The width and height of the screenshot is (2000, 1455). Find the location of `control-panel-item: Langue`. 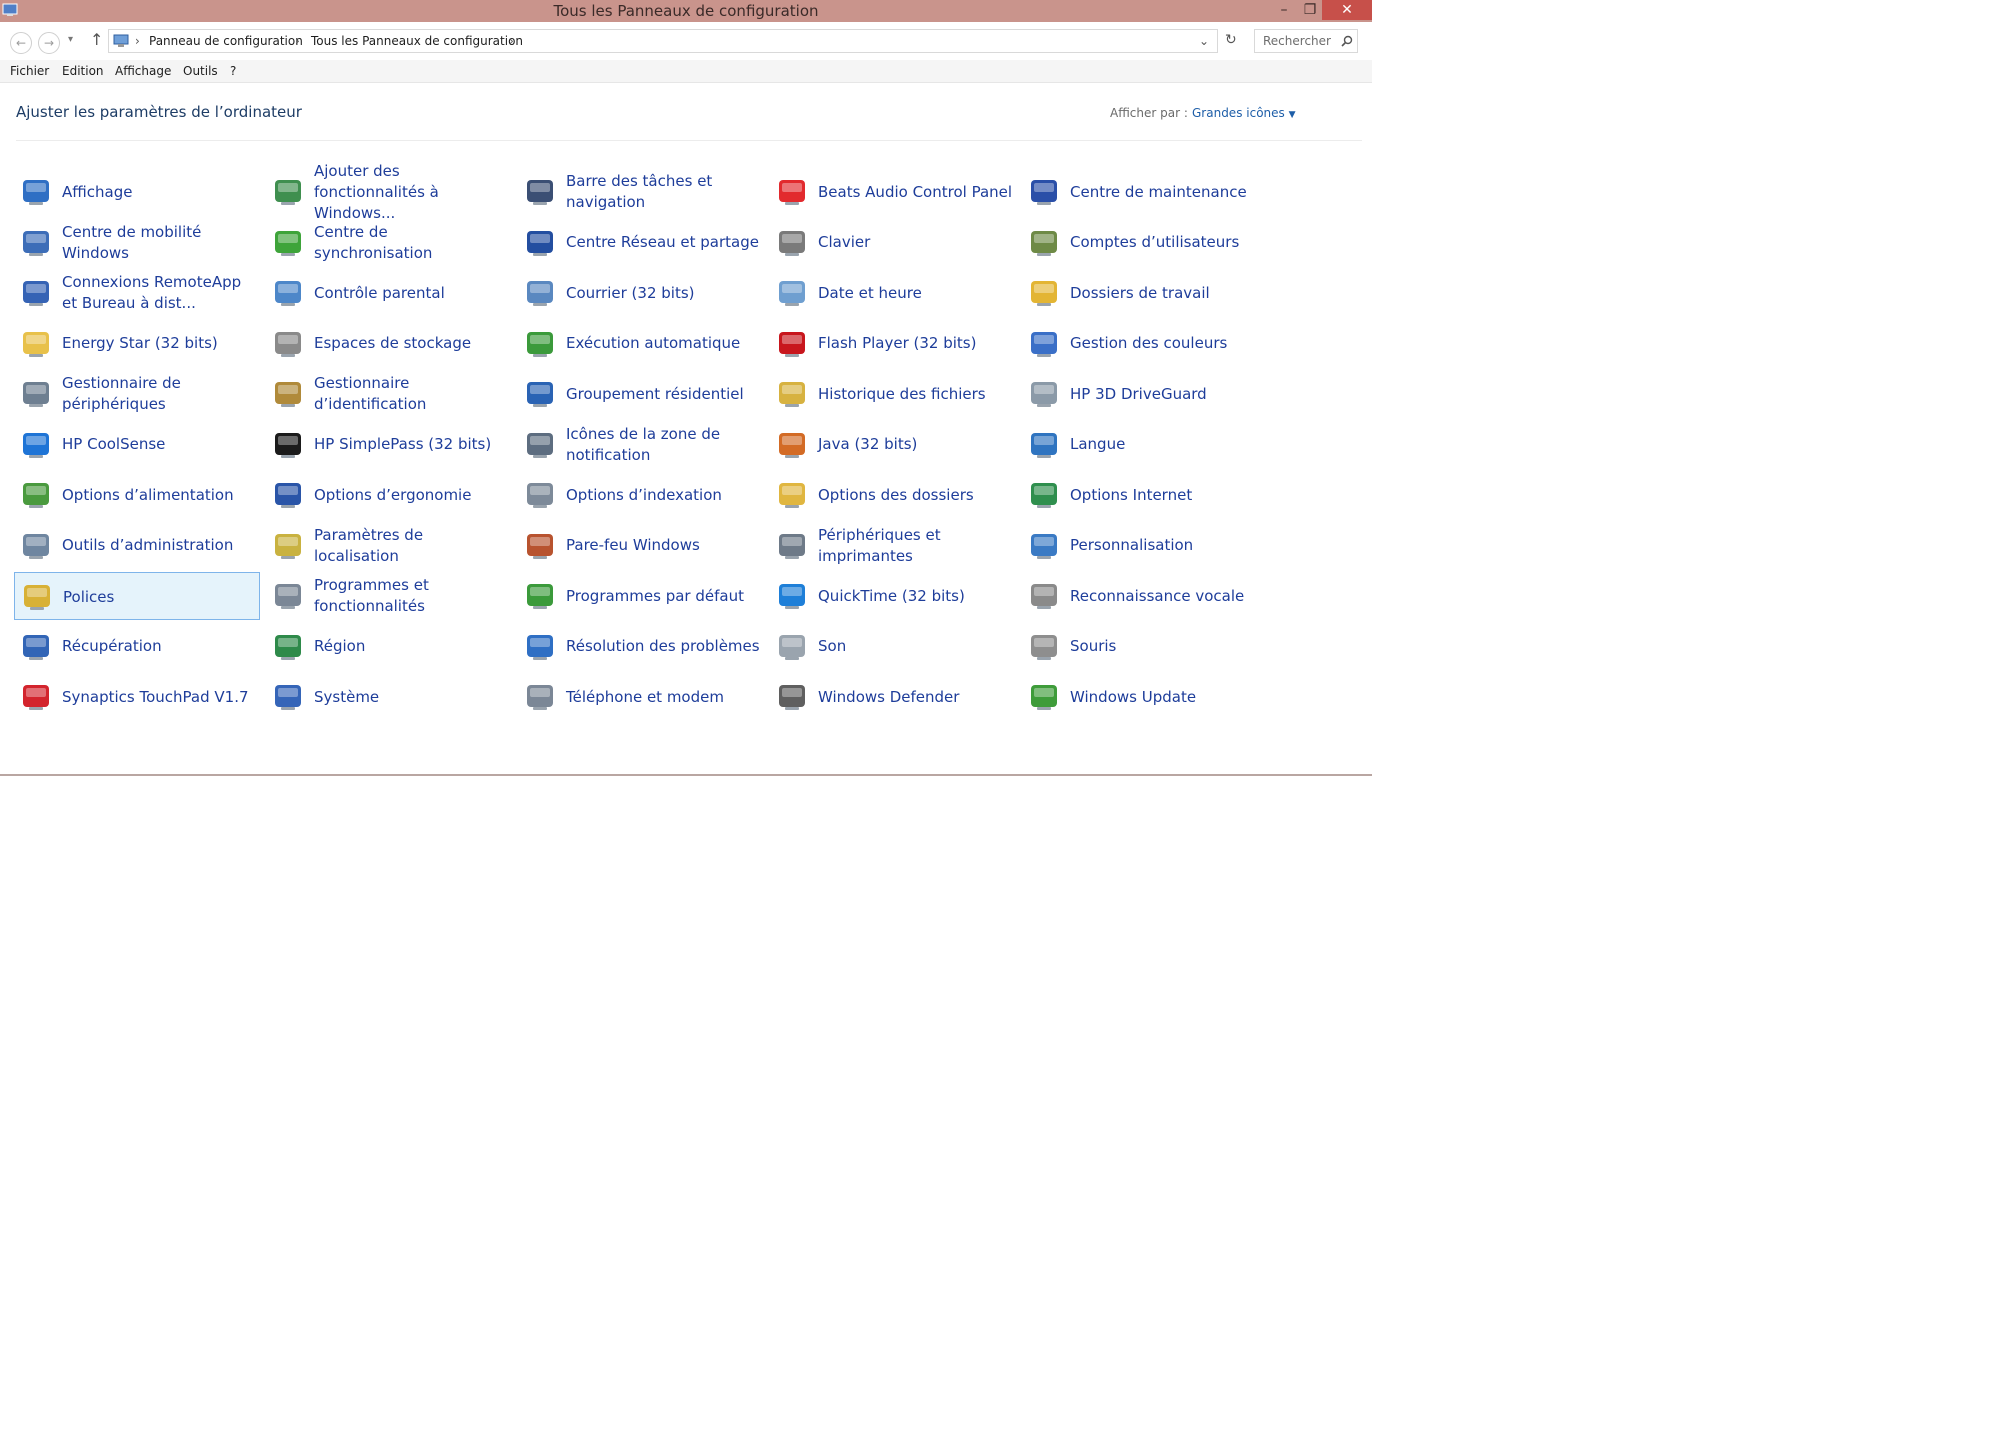

control-panel-item: Langue is located at coordinates (1145, 445).